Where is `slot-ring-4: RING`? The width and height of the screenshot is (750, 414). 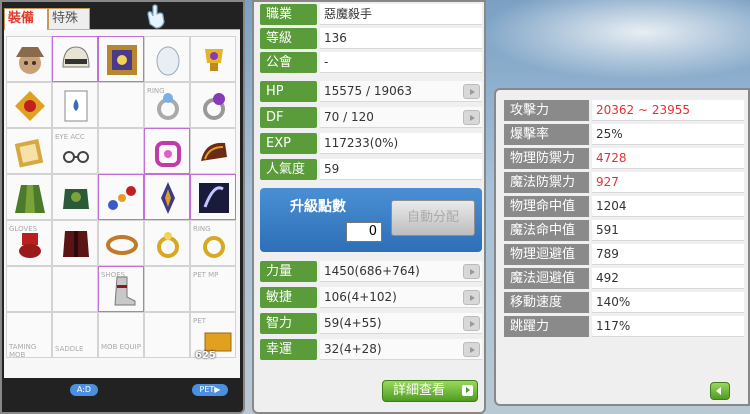
slot-ring-4: RING is located at coordinates (213, 243).